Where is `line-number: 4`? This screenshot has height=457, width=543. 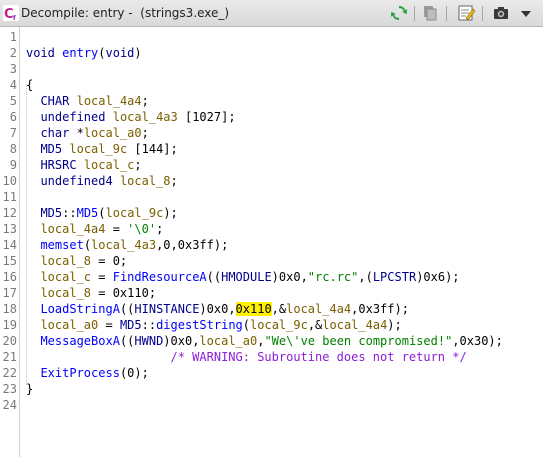 line-number: 4 is located at coordinates (13, 85).